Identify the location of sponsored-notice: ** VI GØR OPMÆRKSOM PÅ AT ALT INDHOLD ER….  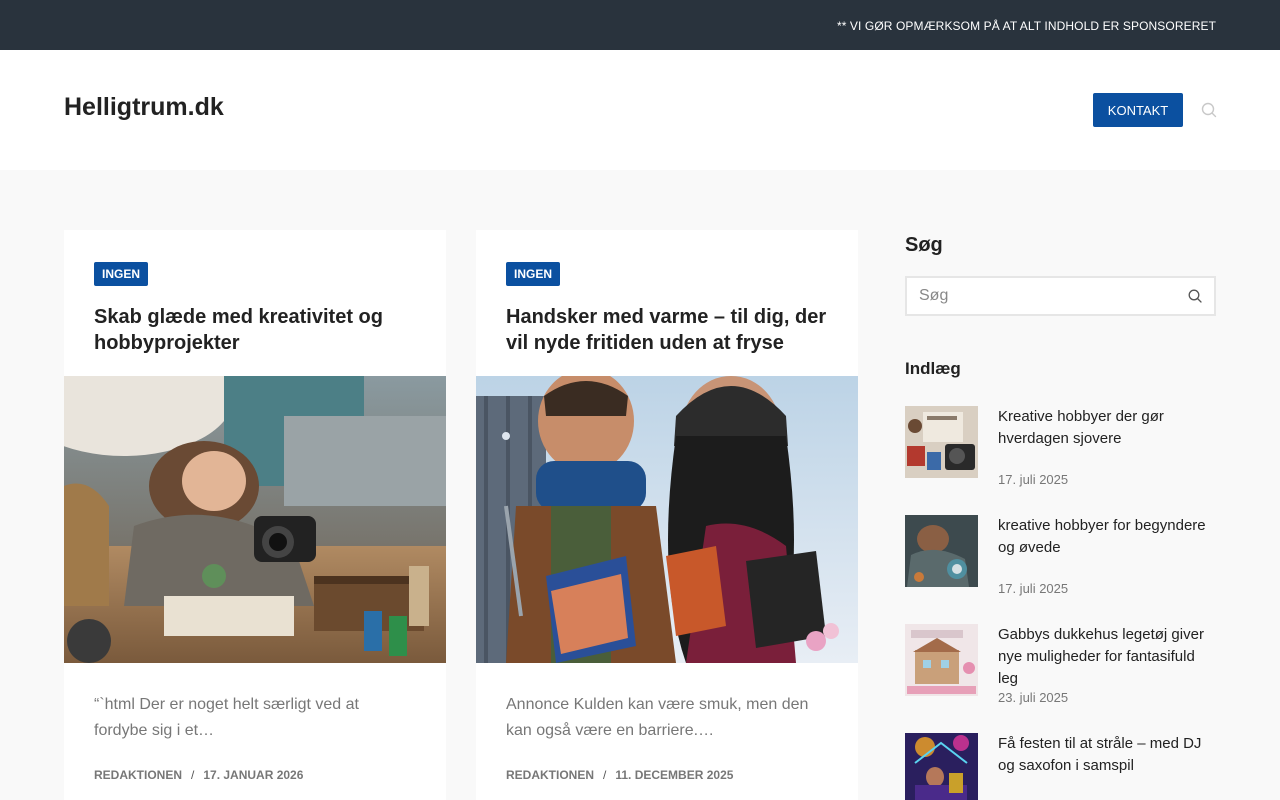
(1026, 26).